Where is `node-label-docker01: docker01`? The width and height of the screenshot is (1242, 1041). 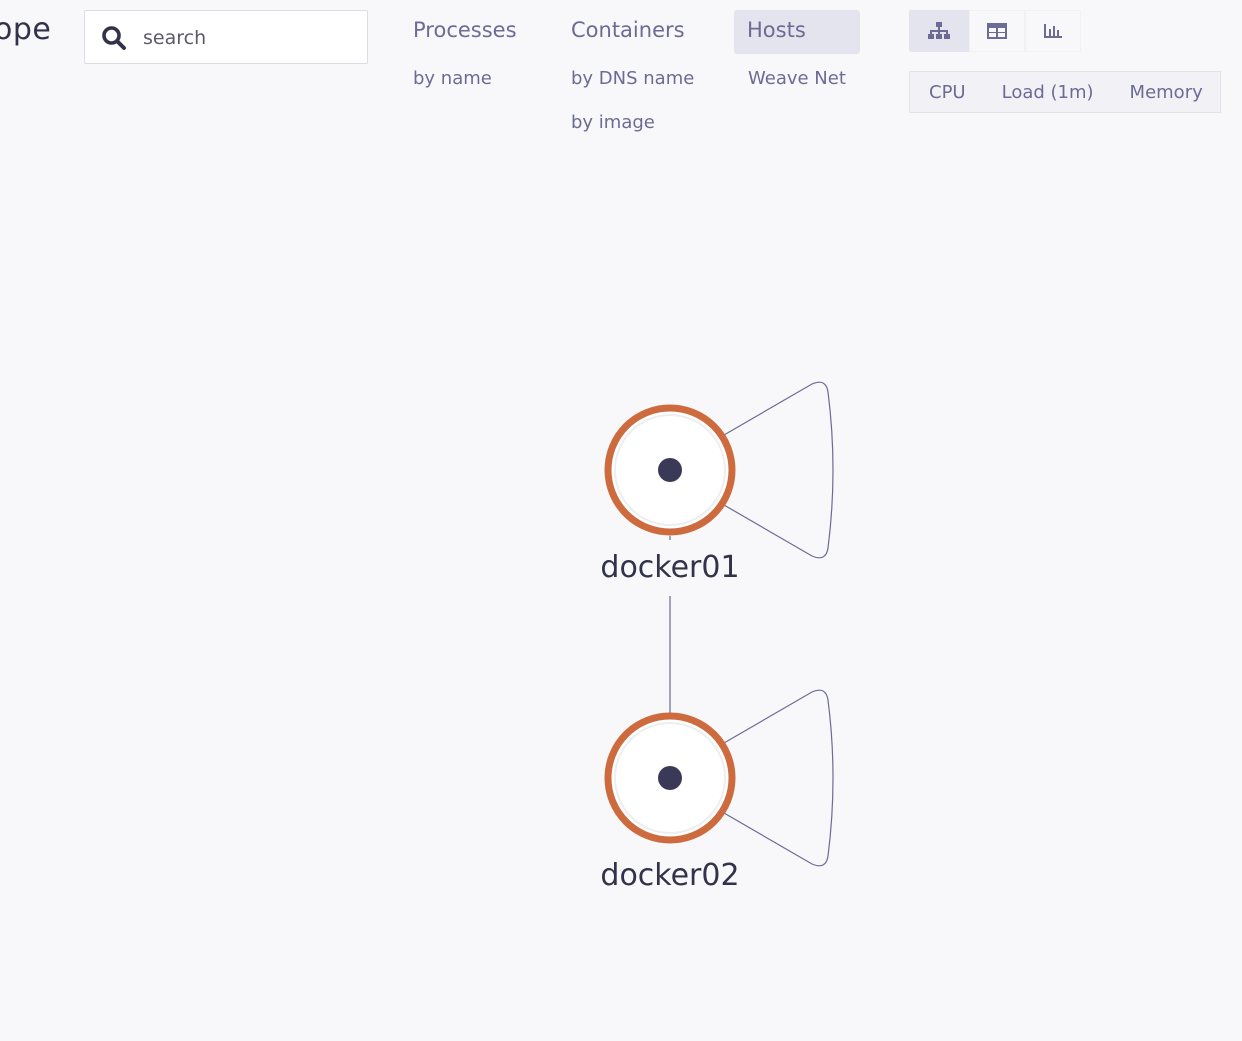
node-label-docker01: docker01 is located at coordinates (669, 567).